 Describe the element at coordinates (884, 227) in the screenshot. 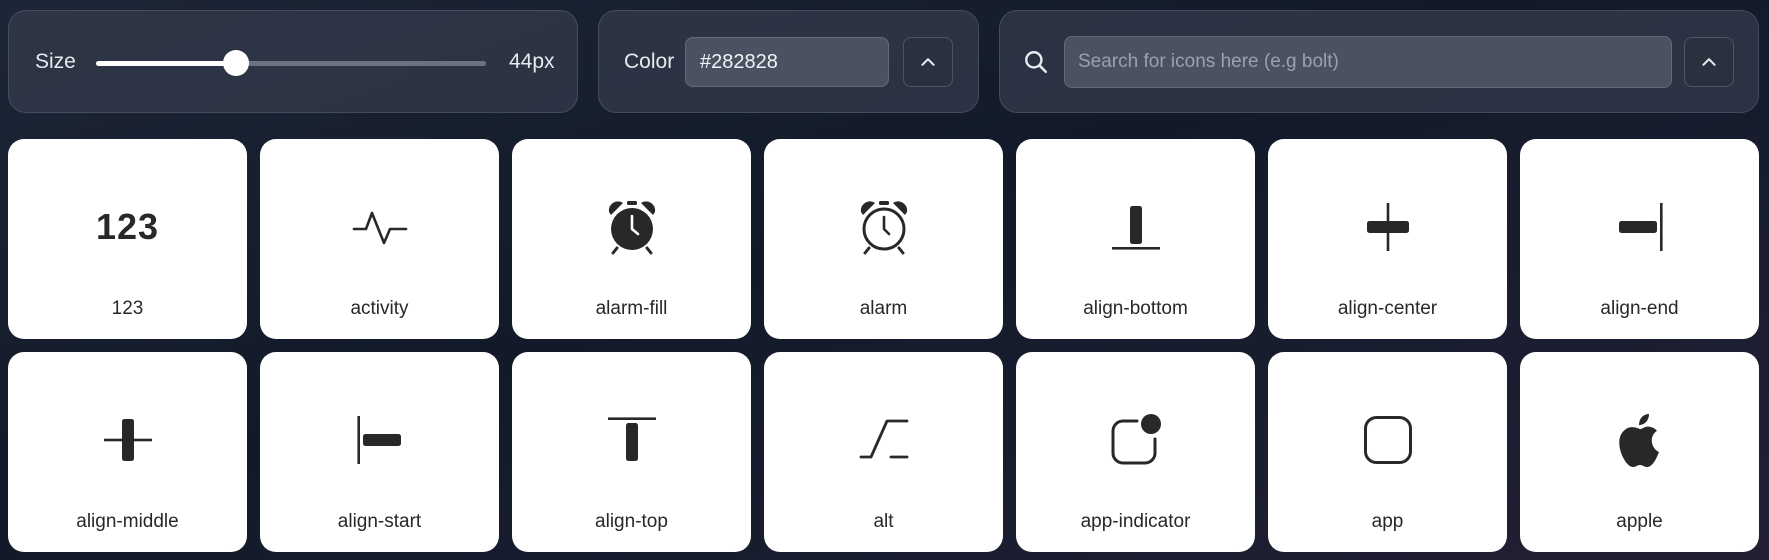

I see `alarm-icon` at that location.